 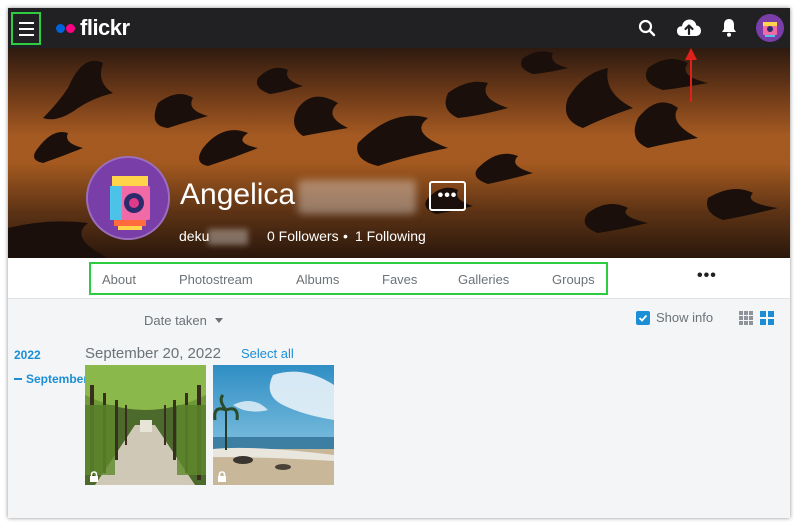 I want to click on profile-more-button: •••, so click(x=447, y=196).